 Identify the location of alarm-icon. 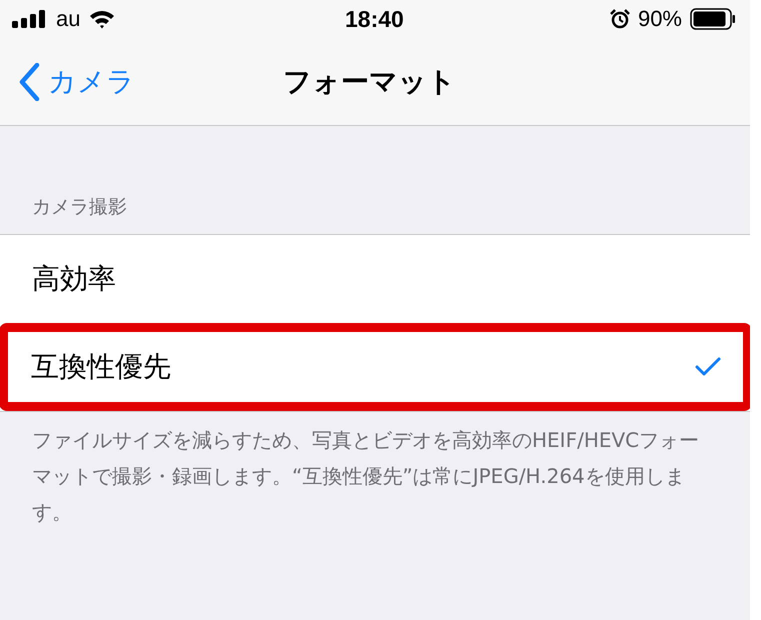
(620, 19).